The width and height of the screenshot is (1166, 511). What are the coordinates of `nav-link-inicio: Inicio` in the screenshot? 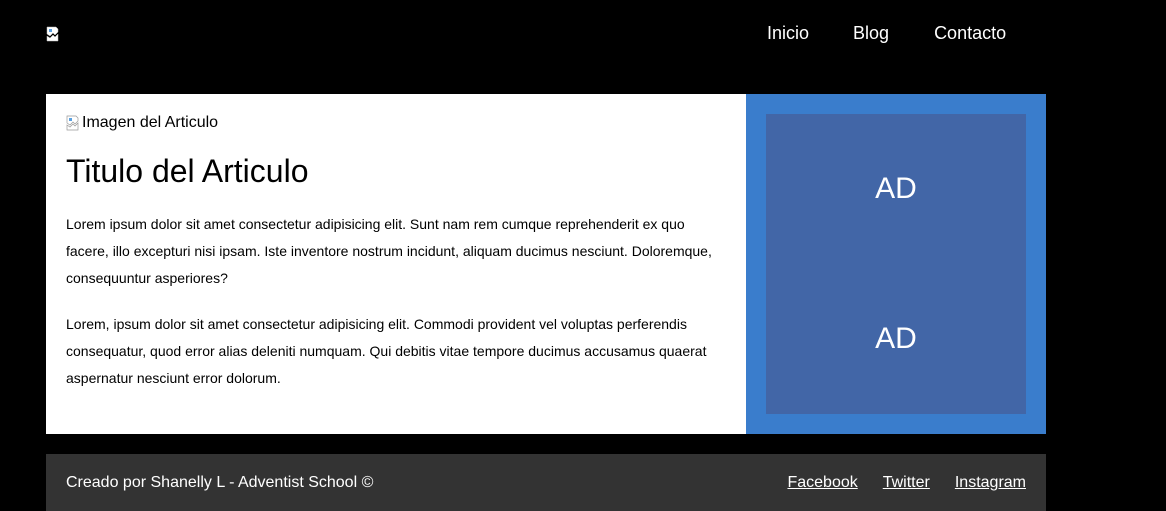 It's located at (788, 33).